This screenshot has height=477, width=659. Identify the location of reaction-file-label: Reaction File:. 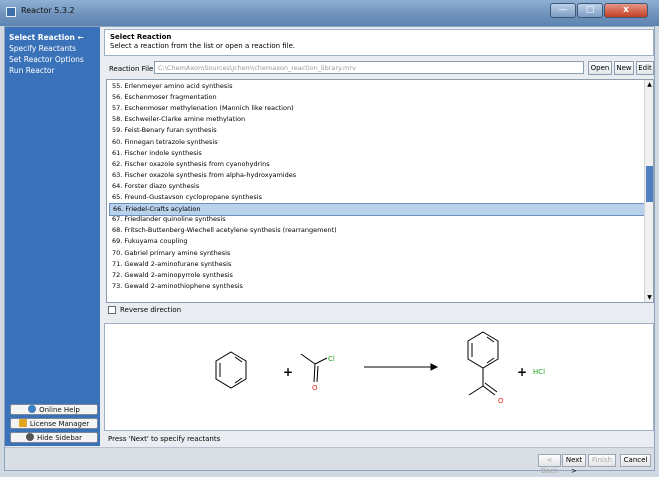
(132, 69).